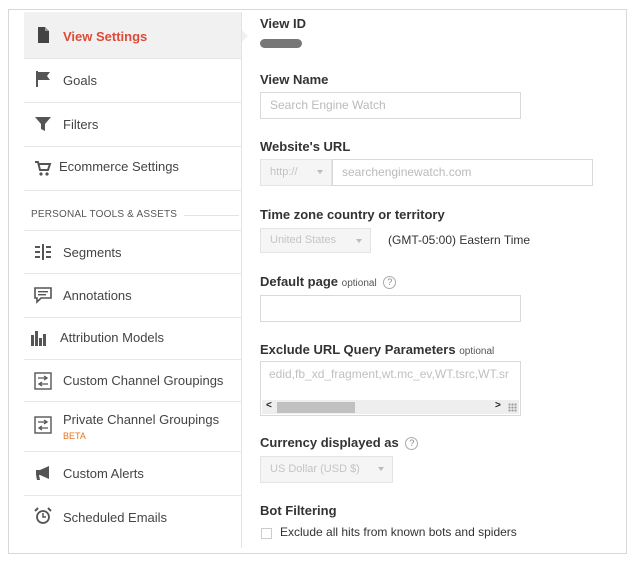 This screenshot has width=637, height=565. What do you see at coordinates (42, 473) in the screenshot?
I see `megaphone-icon` at bounding box center [42, 473].